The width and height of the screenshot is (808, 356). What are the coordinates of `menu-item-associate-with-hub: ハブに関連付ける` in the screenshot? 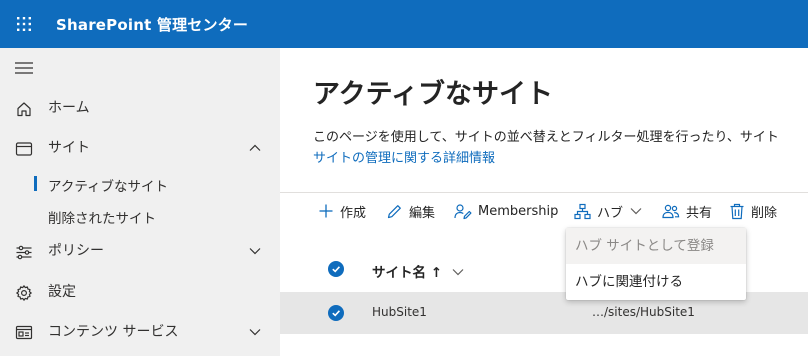 It's located at (656, 282).